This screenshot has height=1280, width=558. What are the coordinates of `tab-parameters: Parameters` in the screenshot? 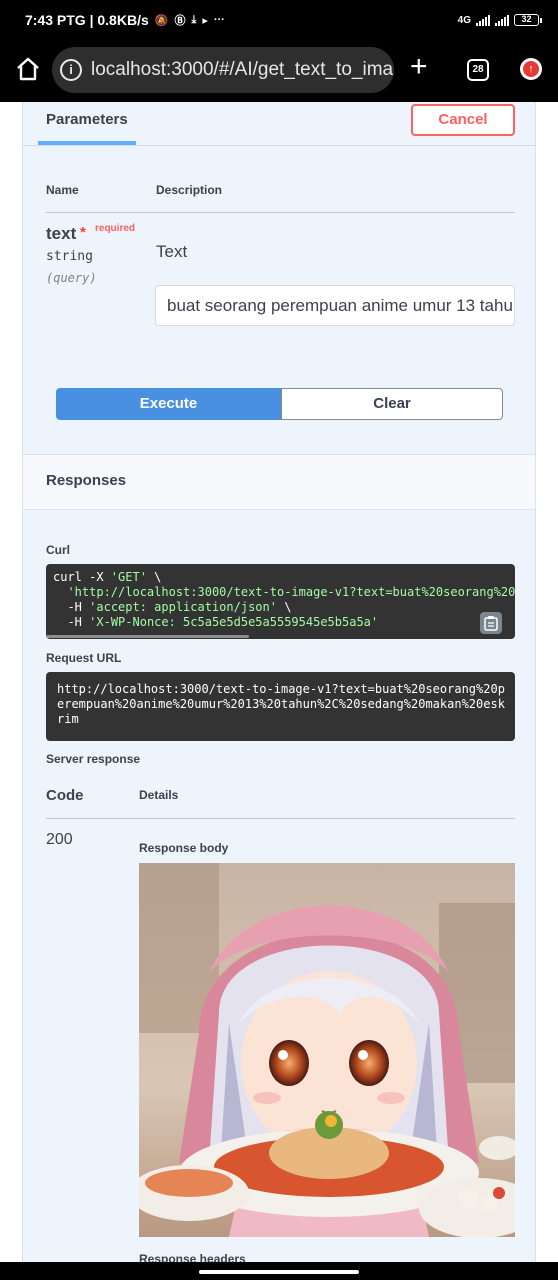 It's located at (87, 119).